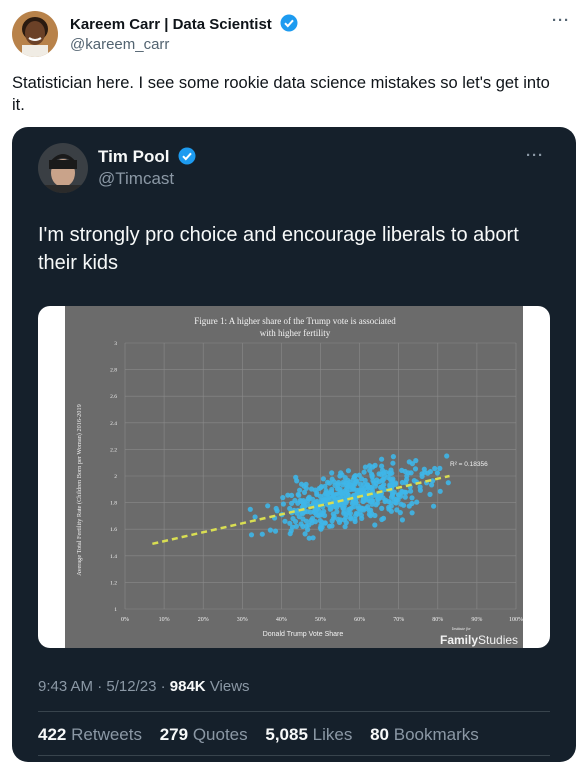 The height and width of the screenshot is (769, 584). I want to click on y-tick-label: 1.2, so click(113, 583).